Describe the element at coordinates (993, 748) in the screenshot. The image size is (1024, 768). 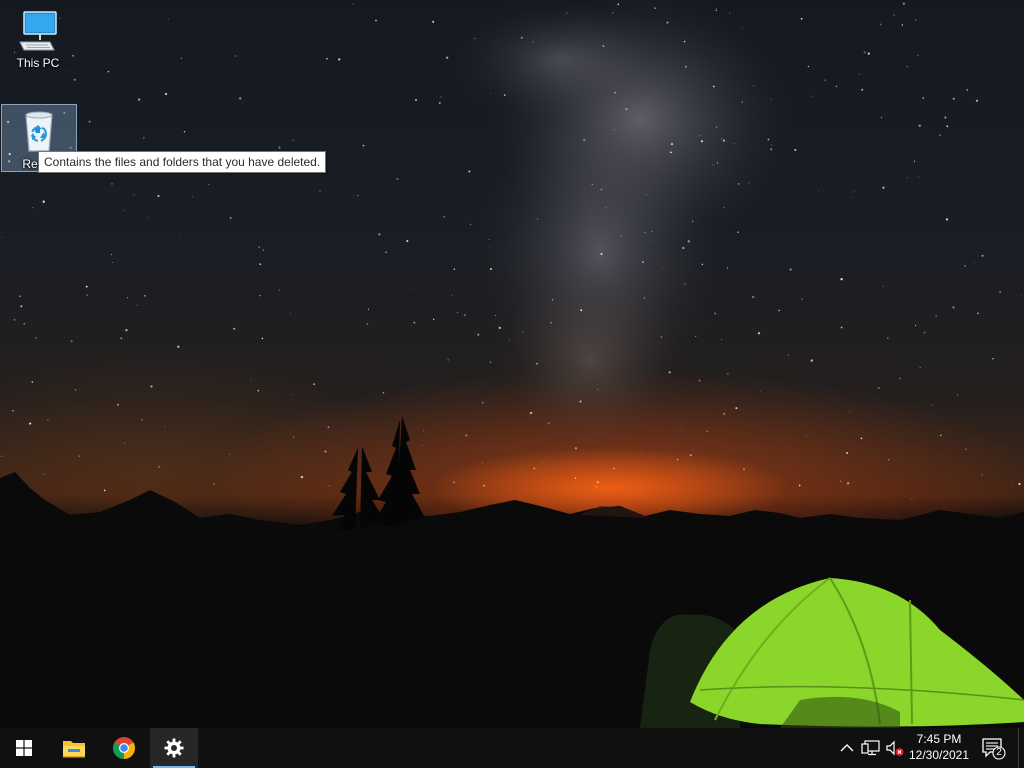
I see `action-center-button: 2` at that location.